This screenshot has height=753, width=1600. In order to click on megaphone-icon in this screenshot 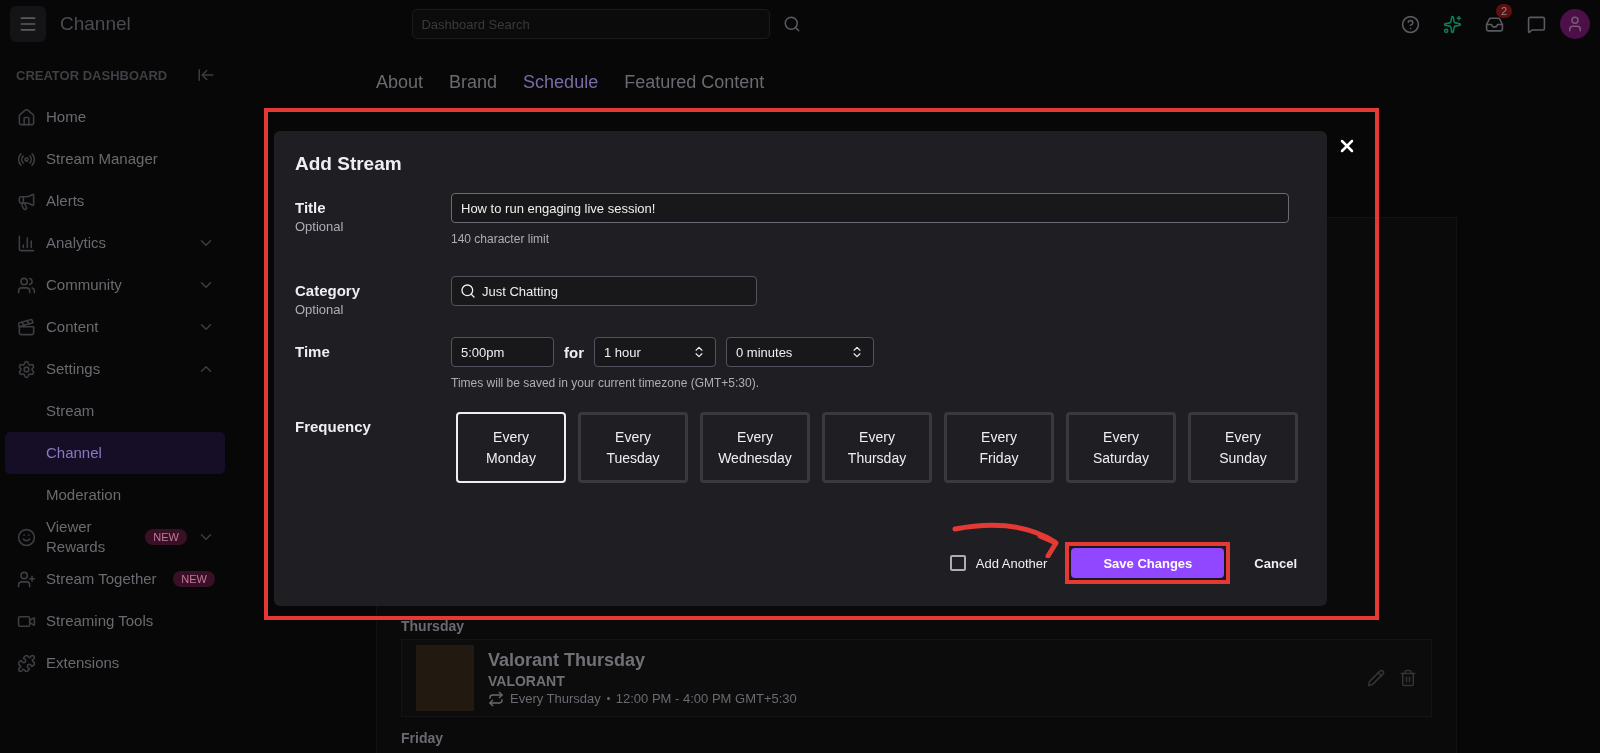, I will do `click(26, 201)`.